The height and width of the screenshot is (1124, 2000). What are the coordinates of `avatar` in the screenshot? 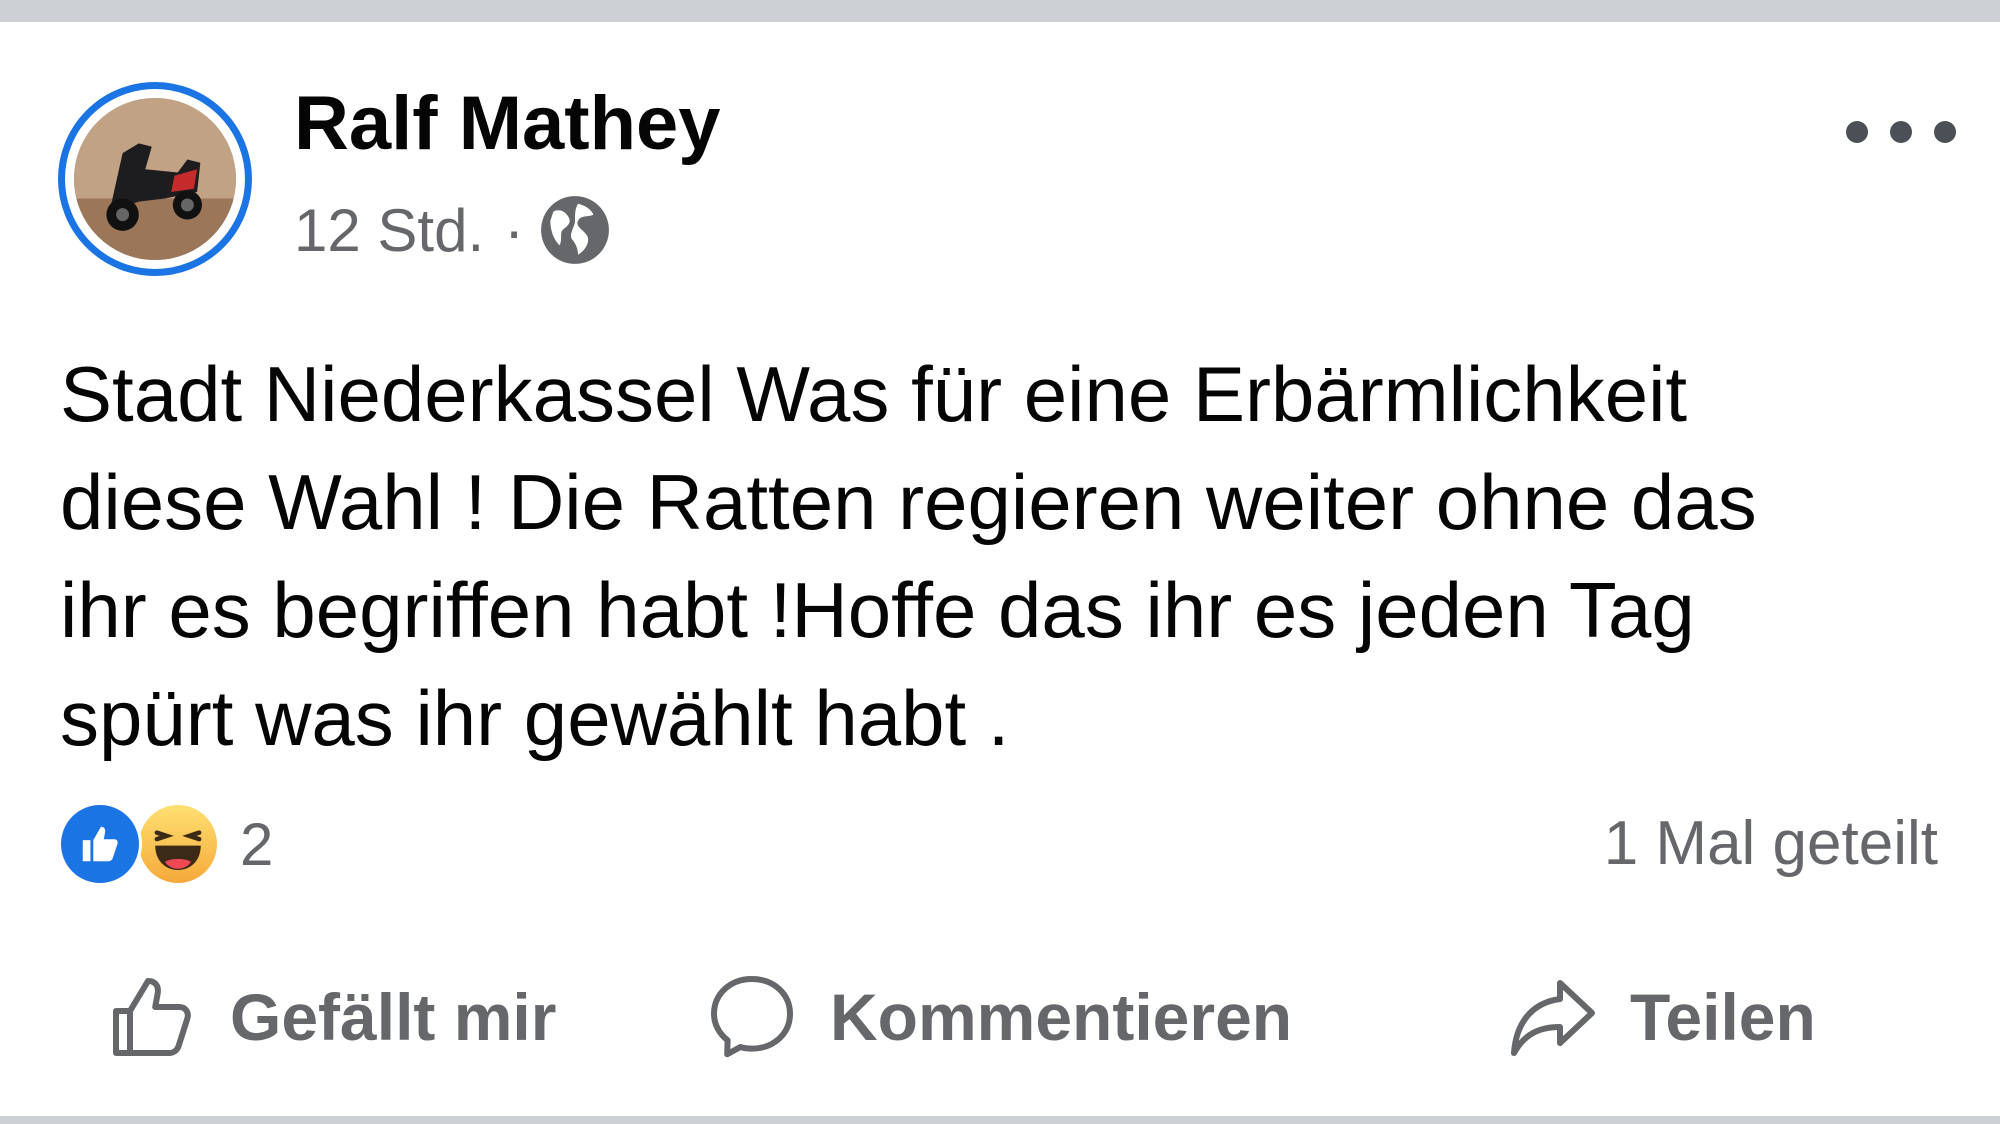 It's located at (155, 179).